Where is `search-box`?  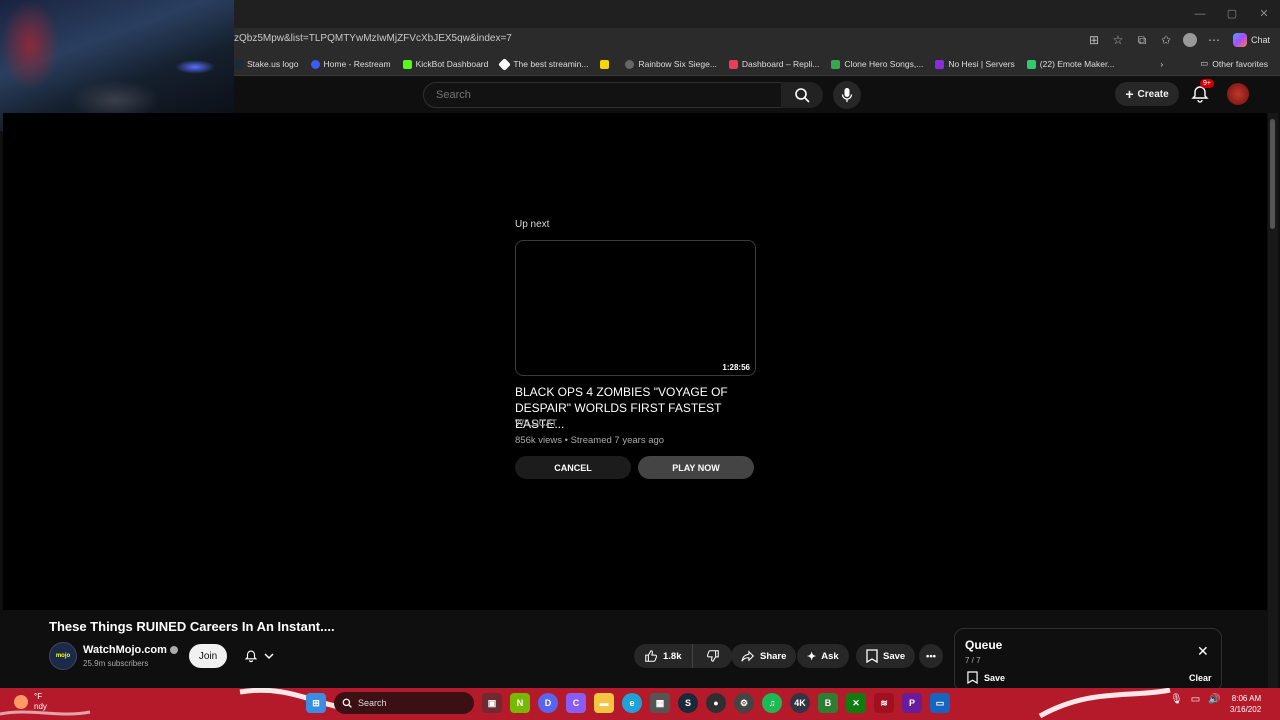
search-box is located at coordinates (603, 95).